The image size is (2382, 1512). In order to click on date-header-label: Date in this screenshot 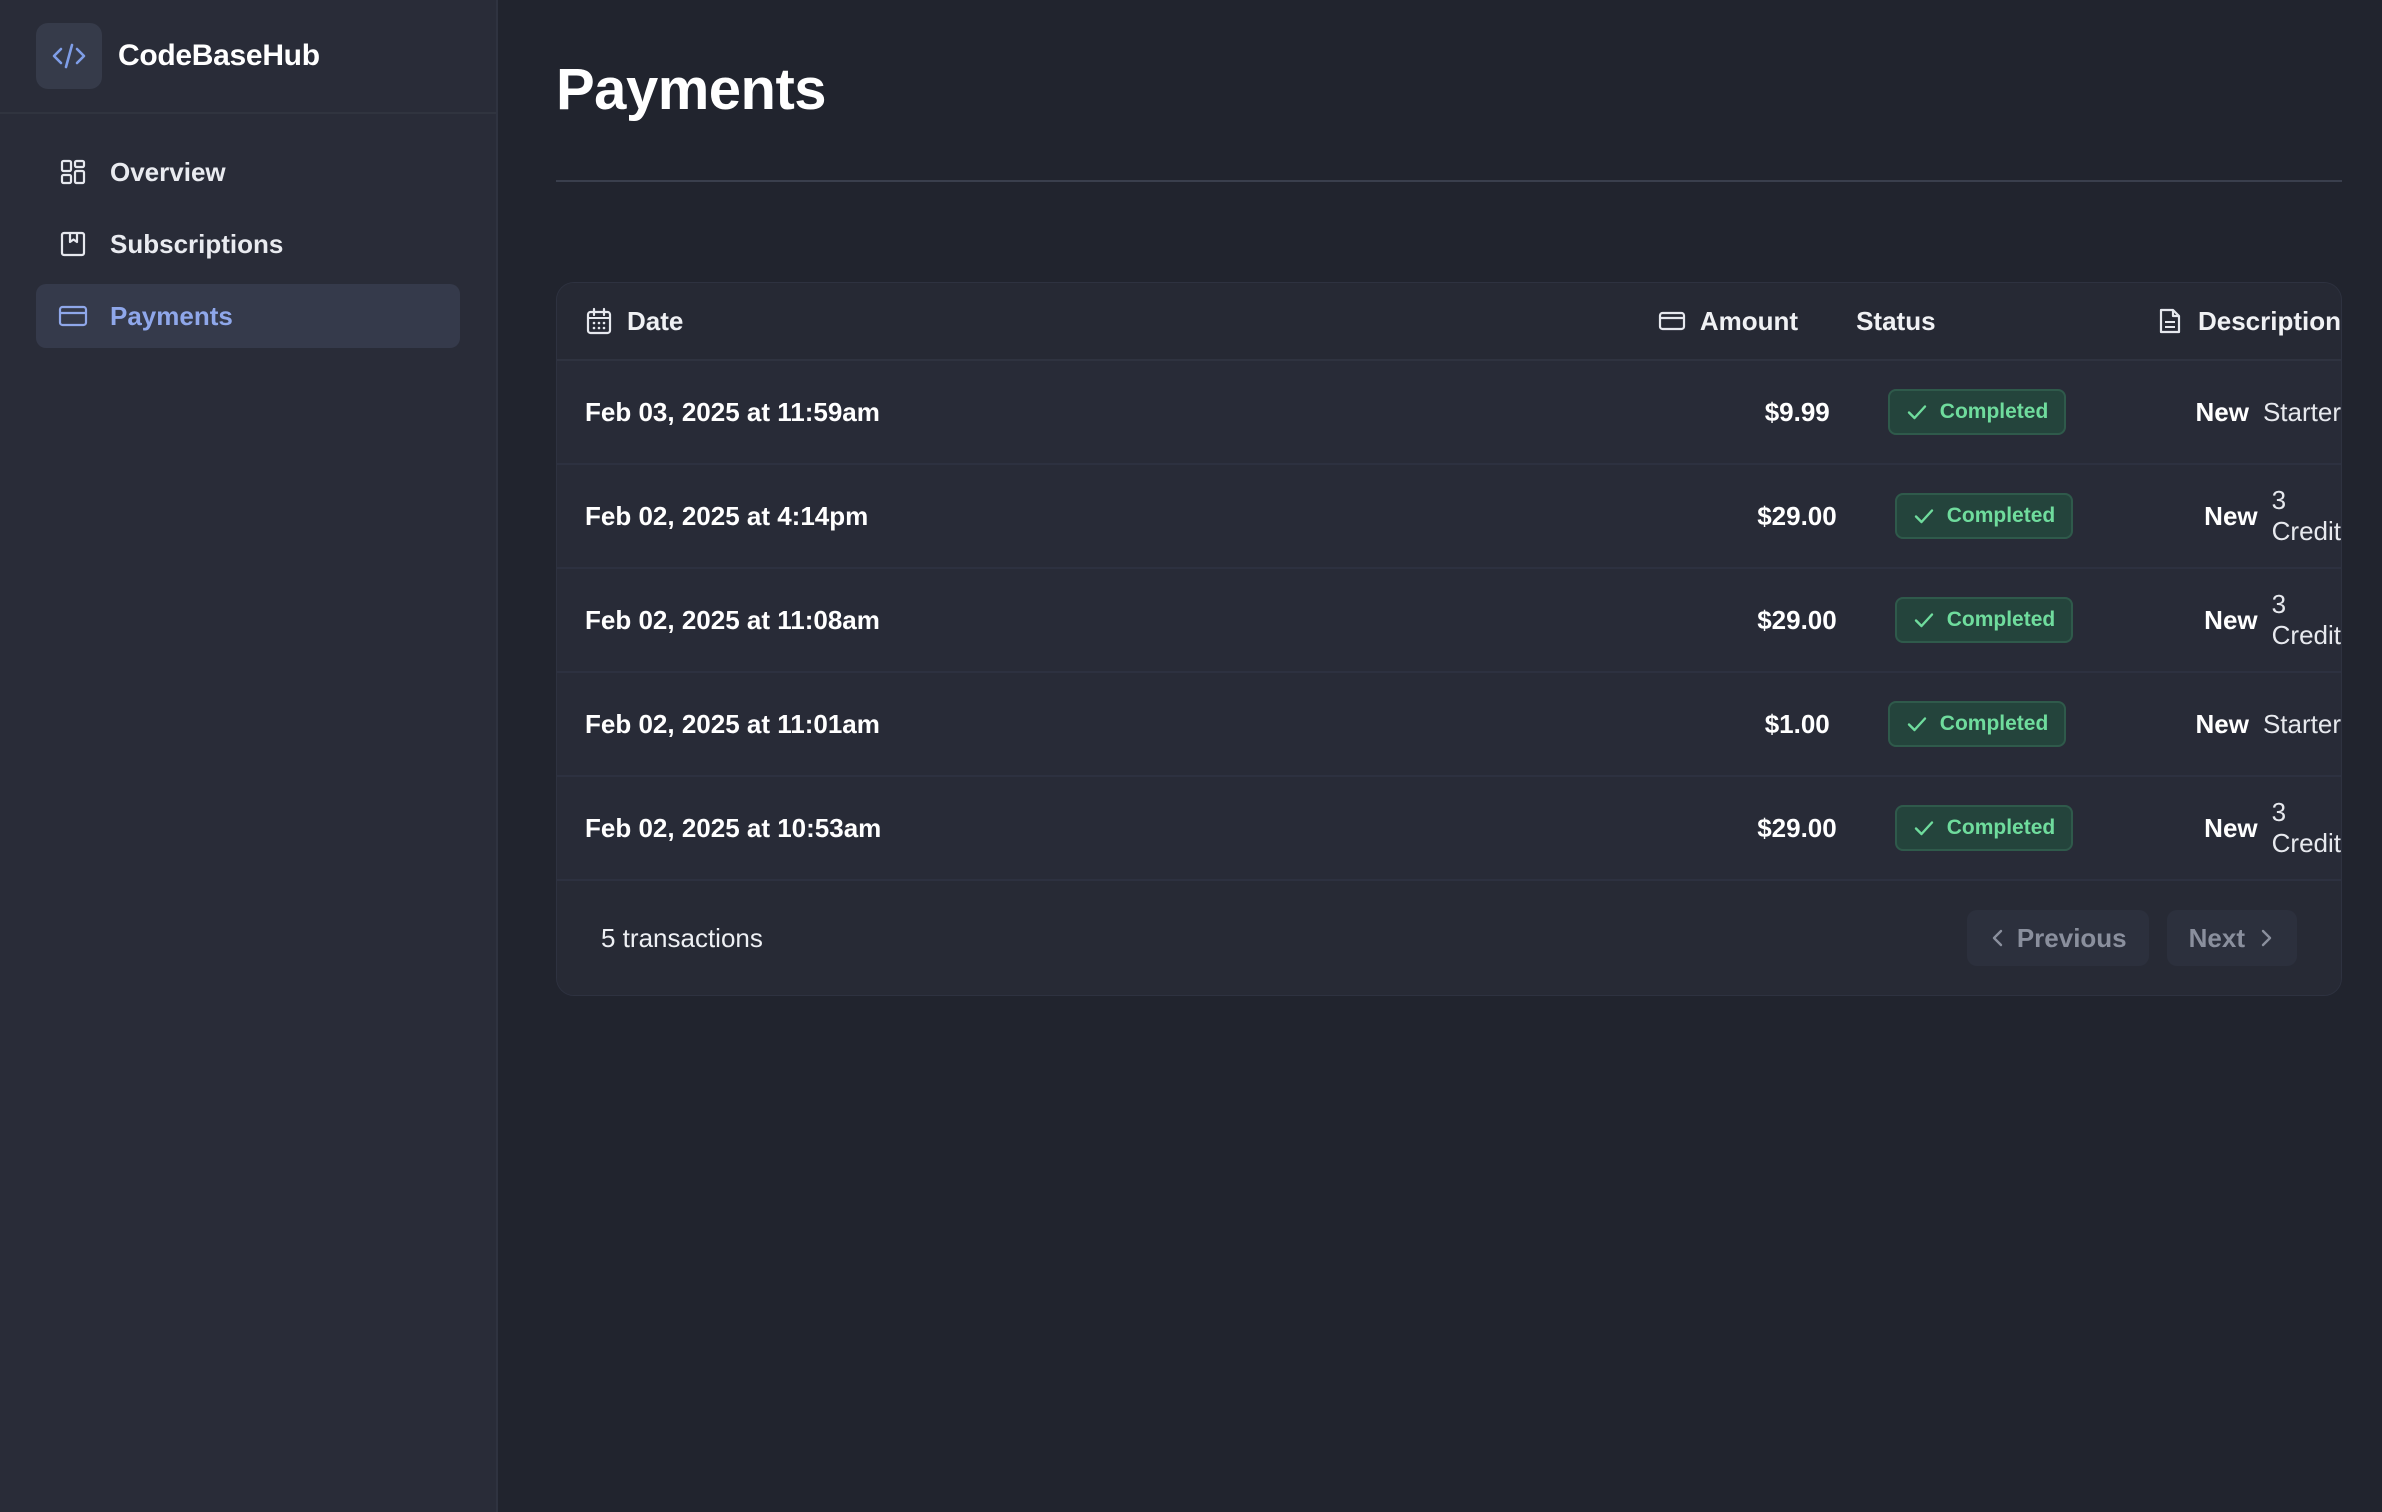, I will do `click(655, 320)`.